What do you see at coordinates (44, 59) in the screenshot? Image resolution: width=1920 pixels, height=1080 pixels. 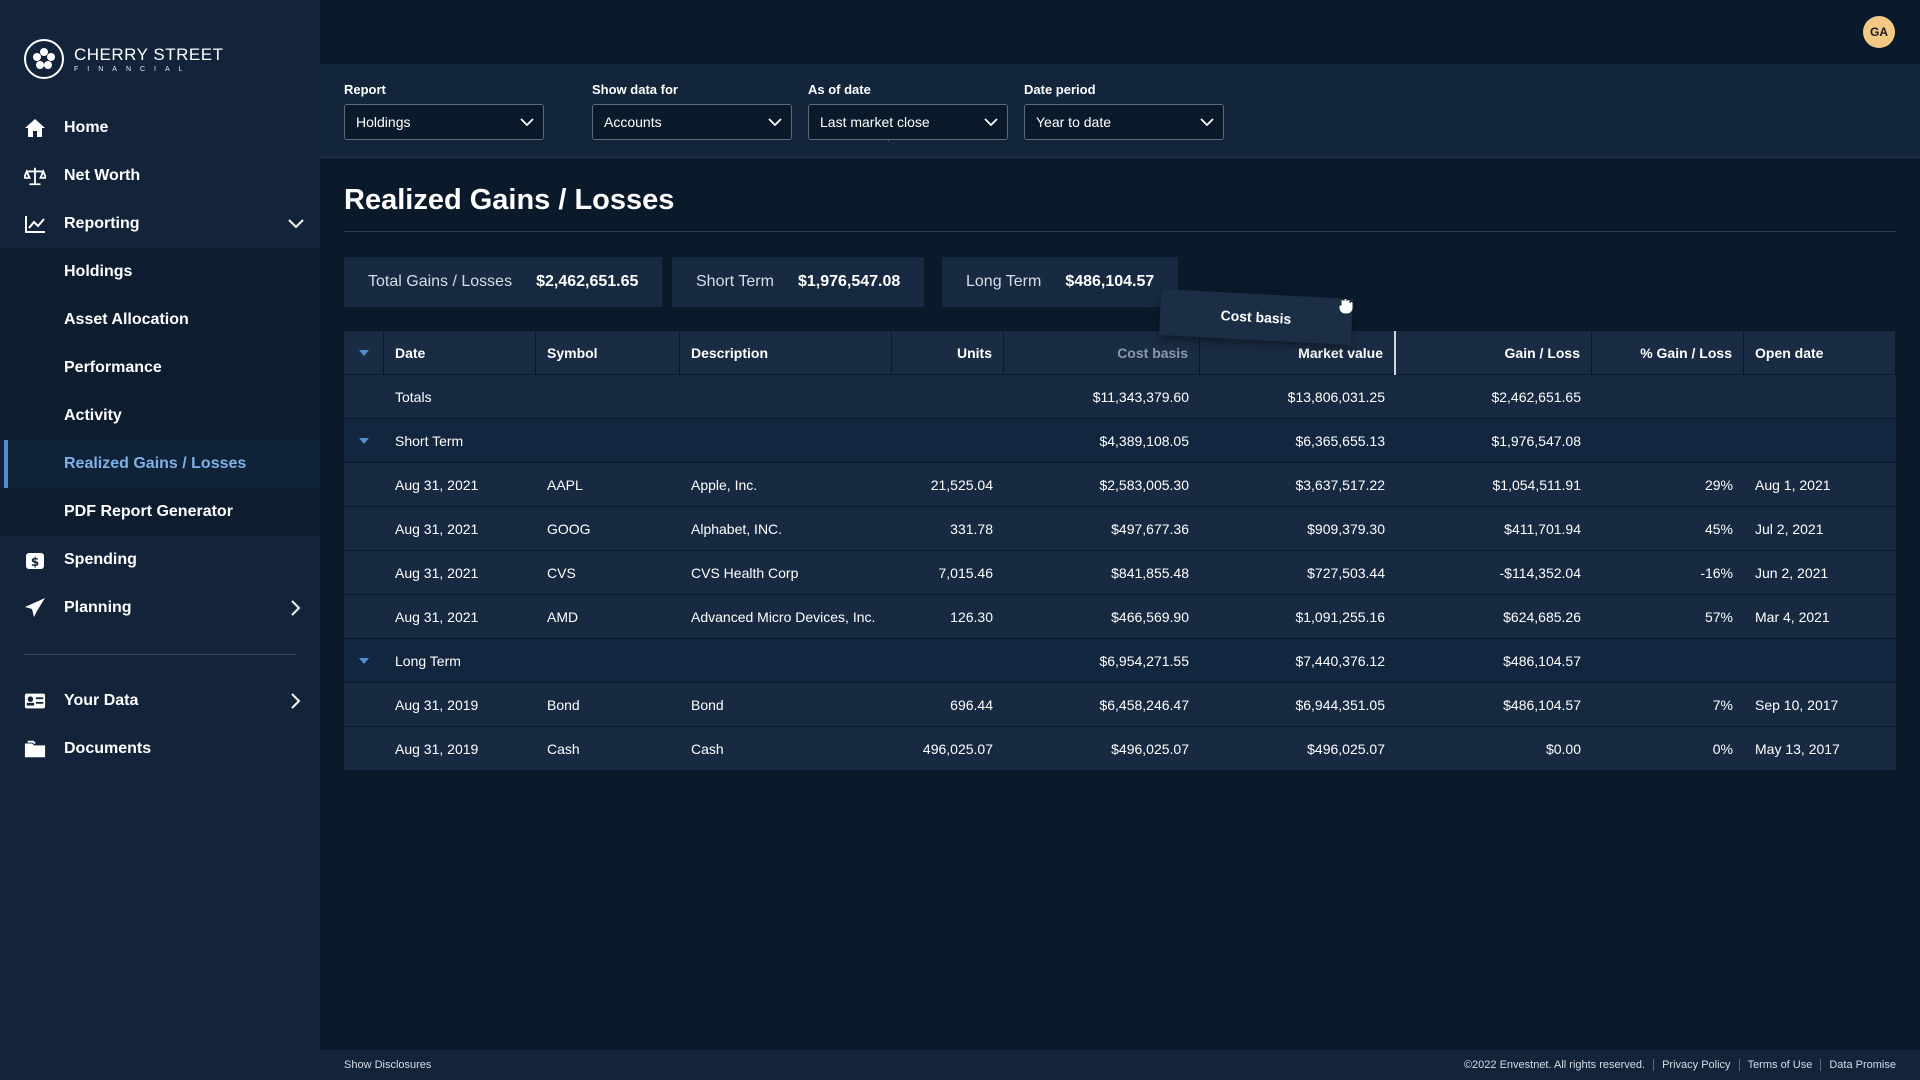 I see `cherry-blossom-icon` at bounding box center [44, 59].